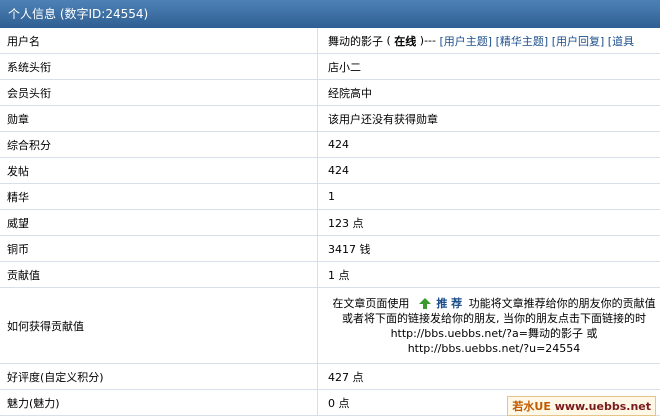  What do you see at coordinates (424, 303) in the screenshot?
I see `recommend-icon` at bounding box center [424, 303].